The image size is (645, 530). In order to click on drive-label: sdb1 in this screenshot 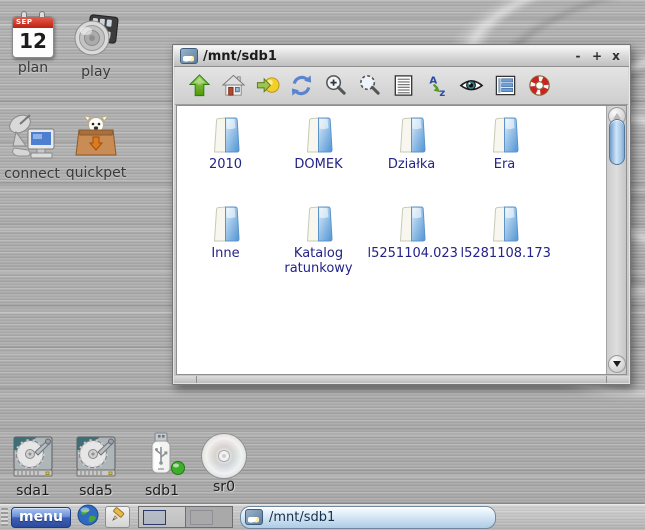, I will do `click(162, 491)`.